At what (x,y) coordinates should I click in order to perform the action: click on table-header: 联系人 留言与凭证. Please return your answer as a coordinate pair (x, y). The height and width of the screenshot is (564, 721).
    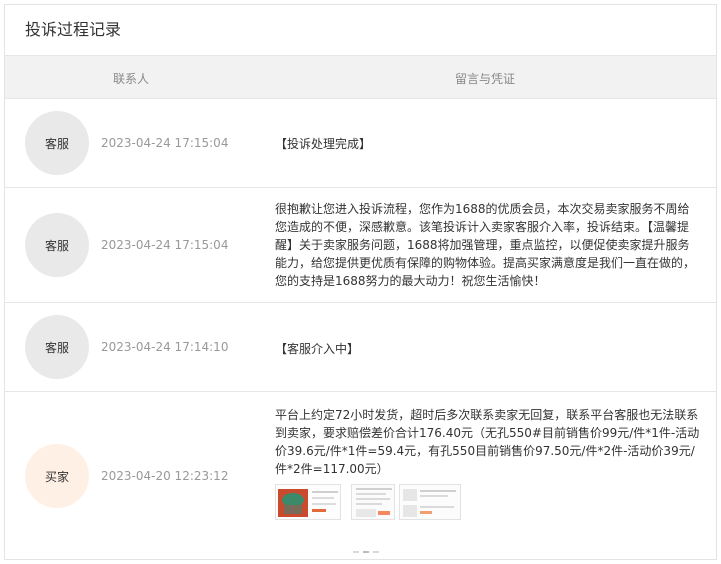
    Looking at the image, I should click on (360, 77).